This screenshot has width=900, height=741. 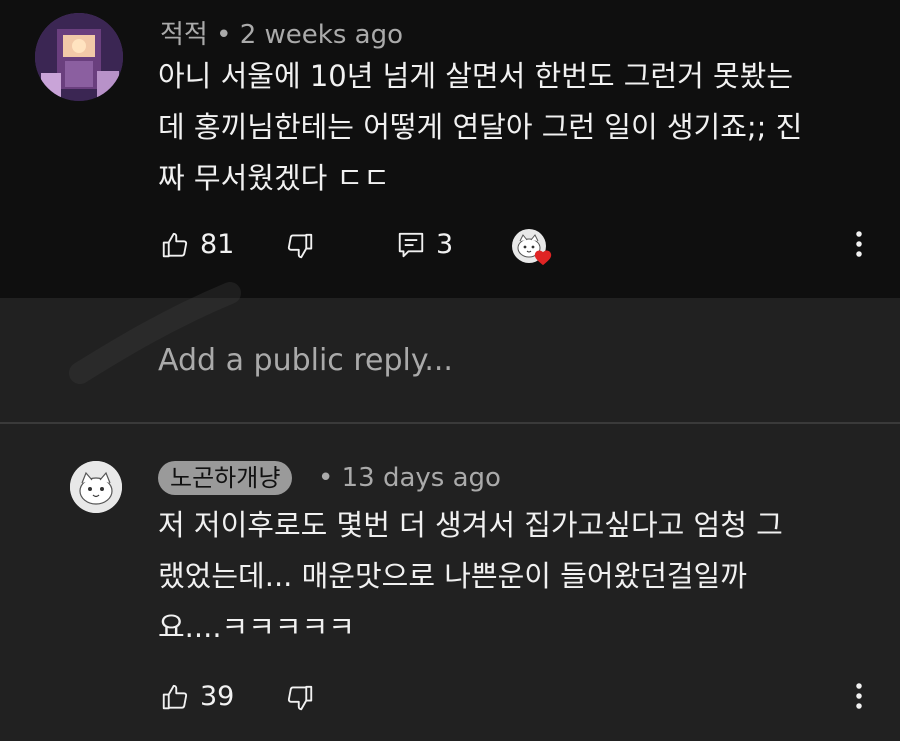 What do you see at coordinates (411, 244) in the screenshot?
I see `reply-icon` at bounding box center [411, 244].